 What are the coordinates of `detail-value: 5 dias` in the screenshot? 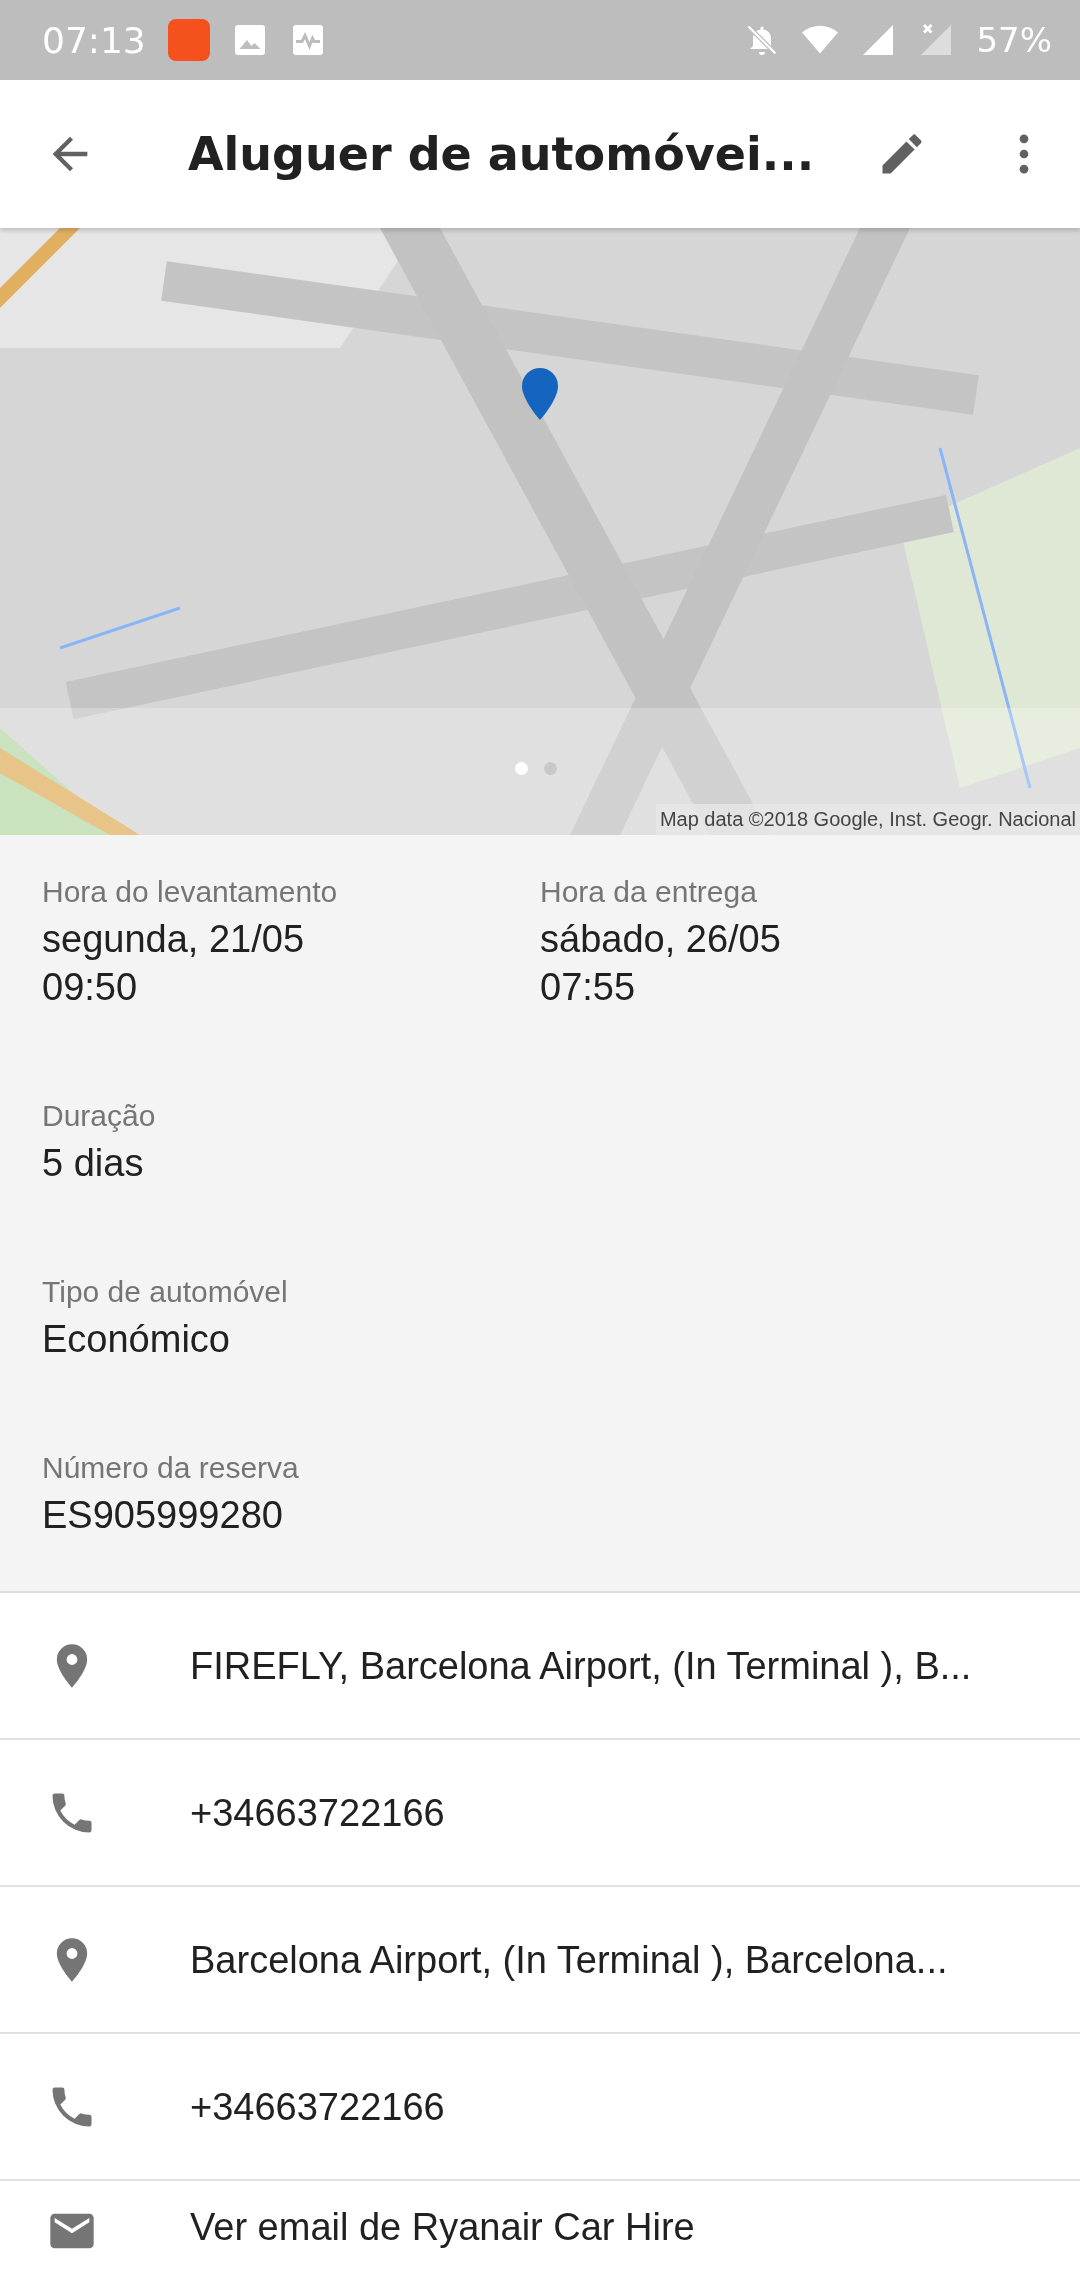 It's located at (93, 1163).